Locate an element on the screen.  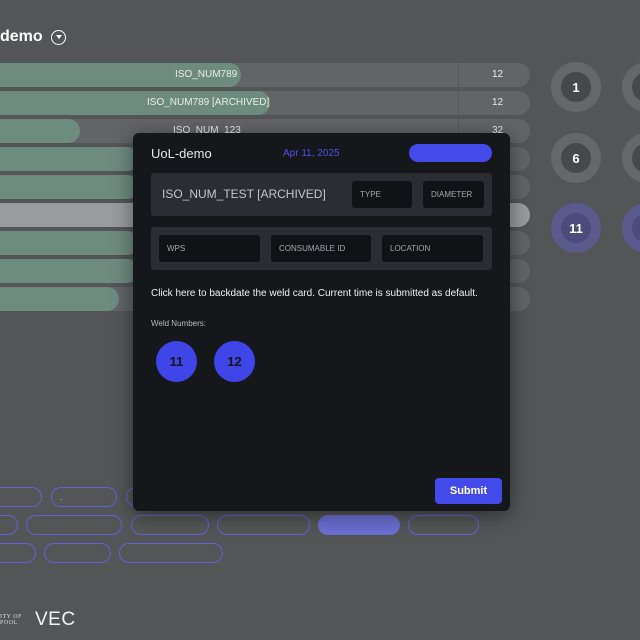
vec-logo: VEC is located at coordinates (55, 619).